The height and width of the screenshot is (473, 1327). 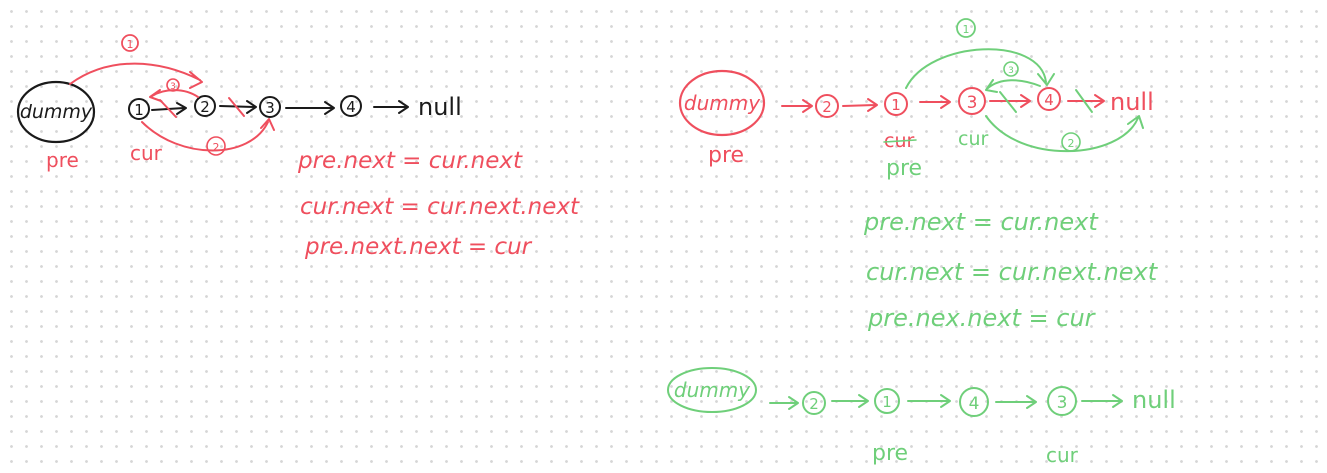 What do you see at coordinates (712, 390) in the screenshot?
I see `dummy-node-label-3: dummy` at bounding box center [712, 390].